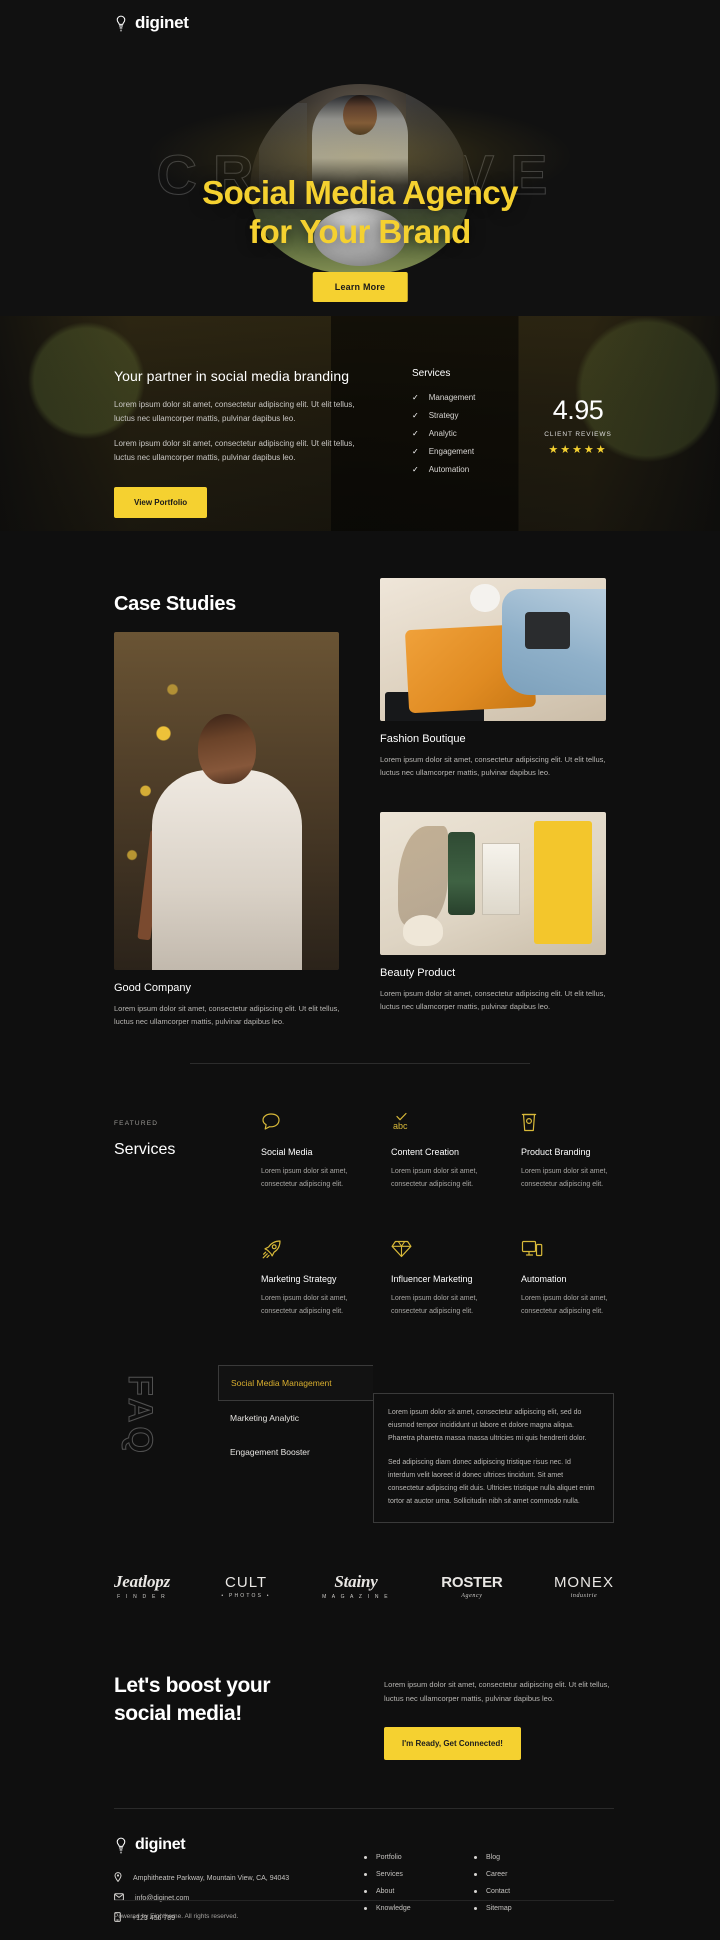 The width and height of the screenshot is (720, 1940). Describe the element at coordinates (443, 415) in the screenshot. I see `service-label: Strategy` at that location.